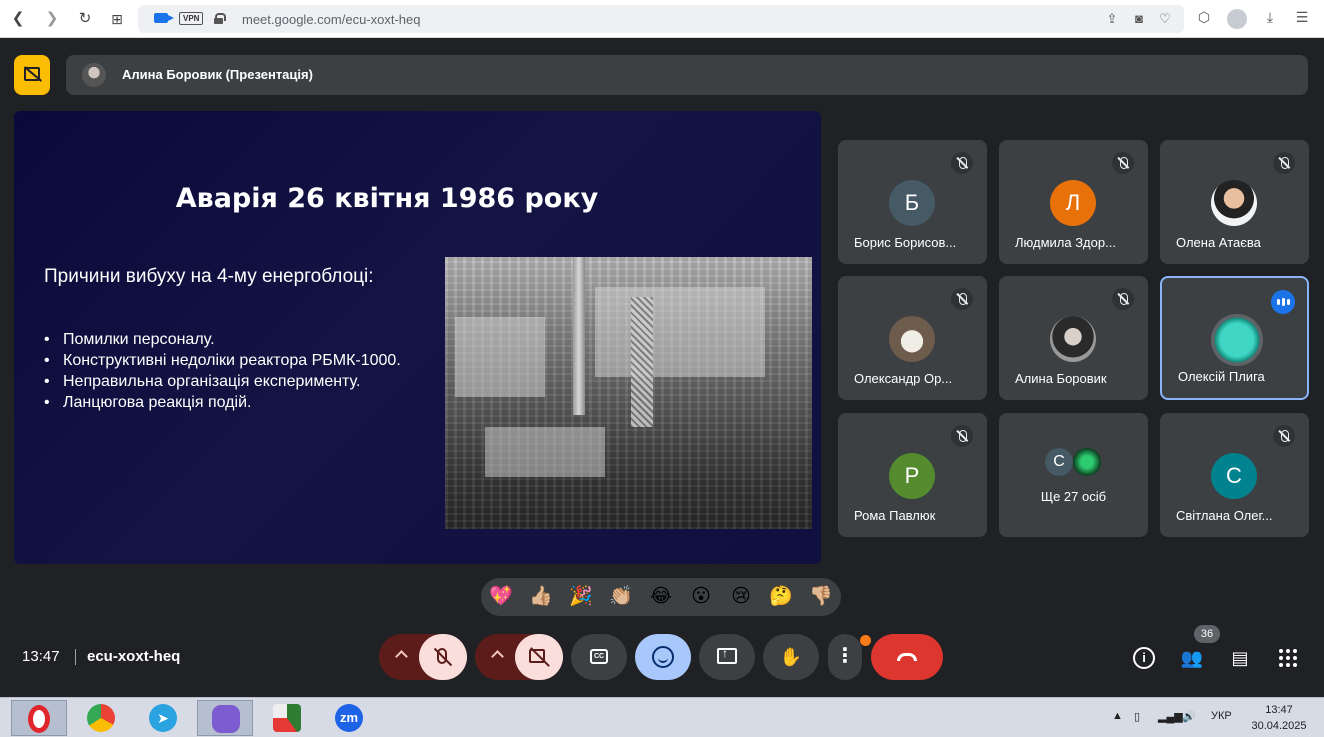  I want to click on captions-button: CC, so click(599, 657).